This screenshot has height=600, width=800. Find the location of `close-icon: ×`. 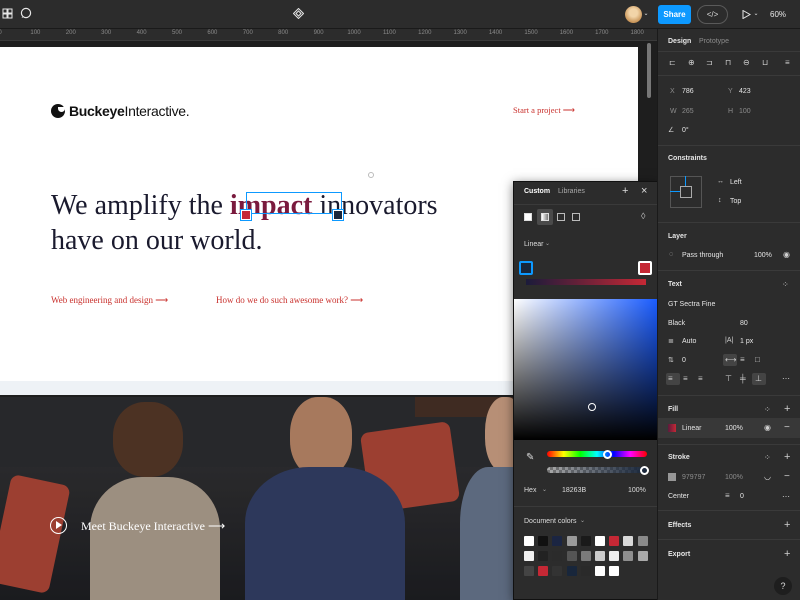

close-icon: × is located at coordinates (644, 191).